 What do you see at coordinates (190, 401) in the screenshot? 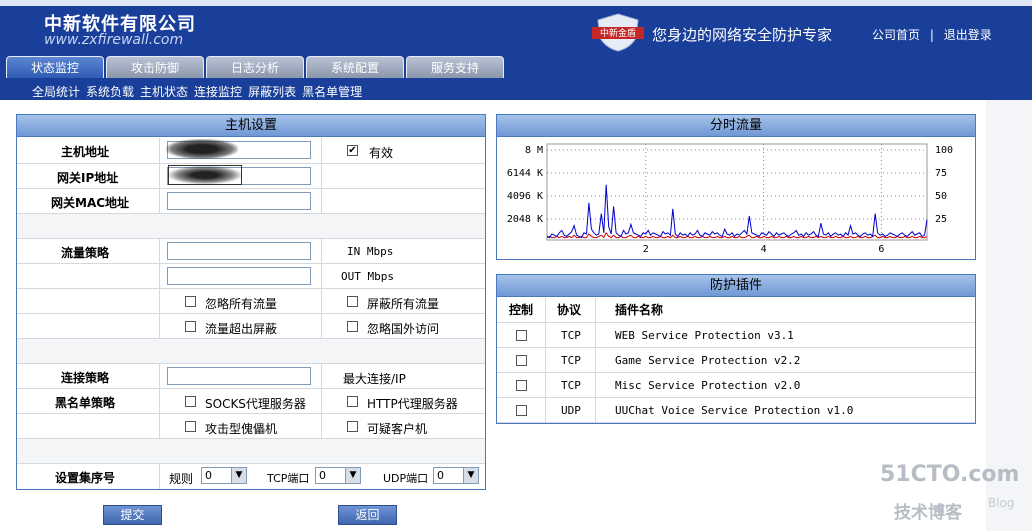
I see `socks-proxy-checkbox` at bounding box center [190, 401].